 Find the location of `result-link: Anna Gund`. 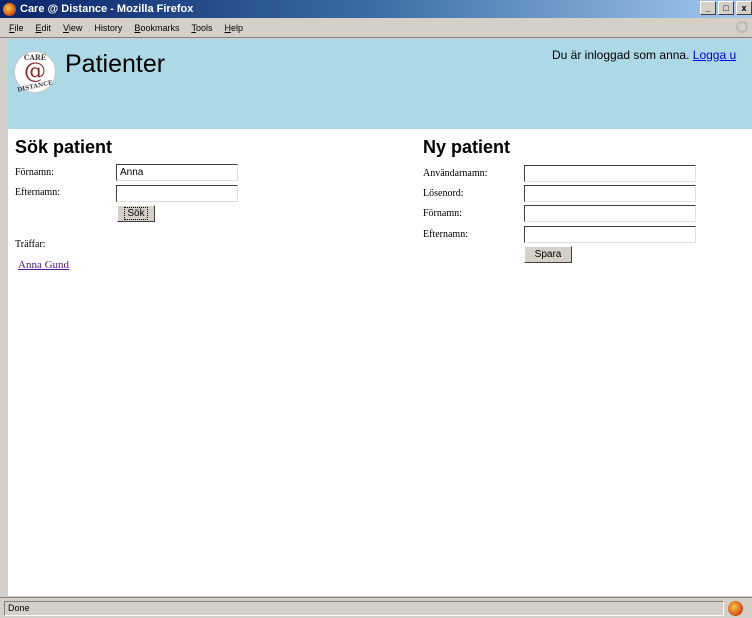

result-link: Anna Gund is located at coordinates (43, 265).